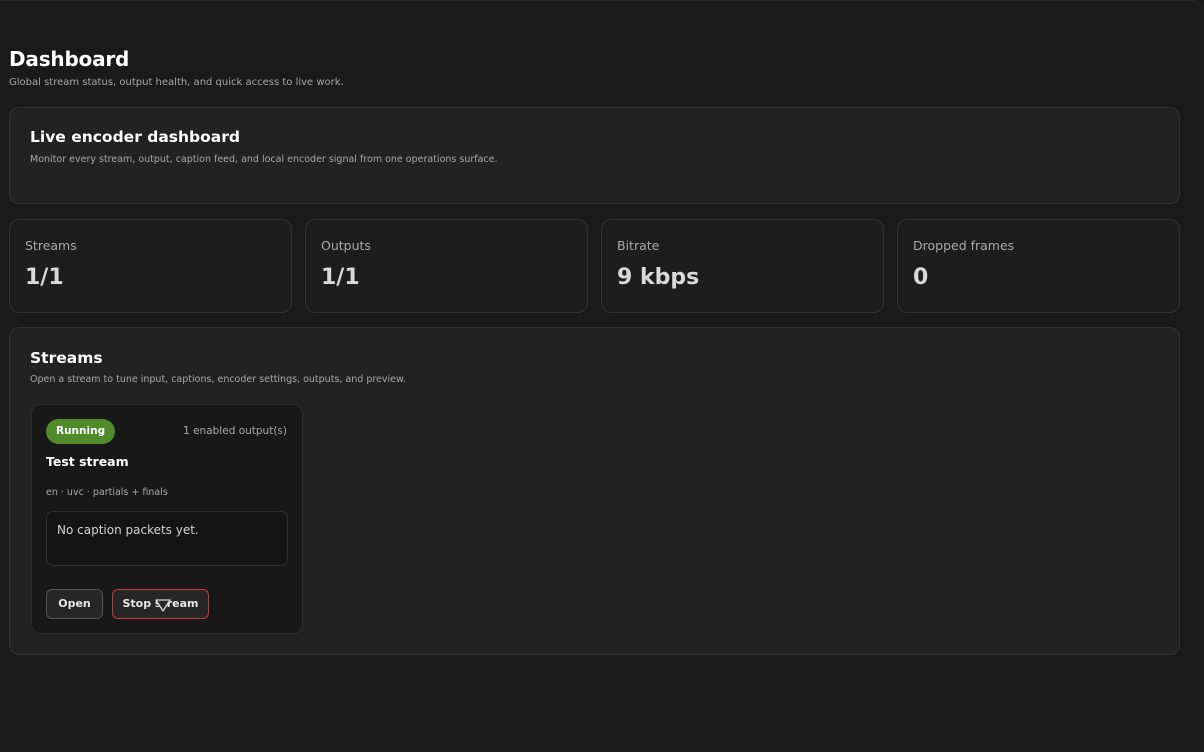 The width and height of the screenshot is (1204, 752). I want to click on stream-name: Test stream, so click(87, 461).